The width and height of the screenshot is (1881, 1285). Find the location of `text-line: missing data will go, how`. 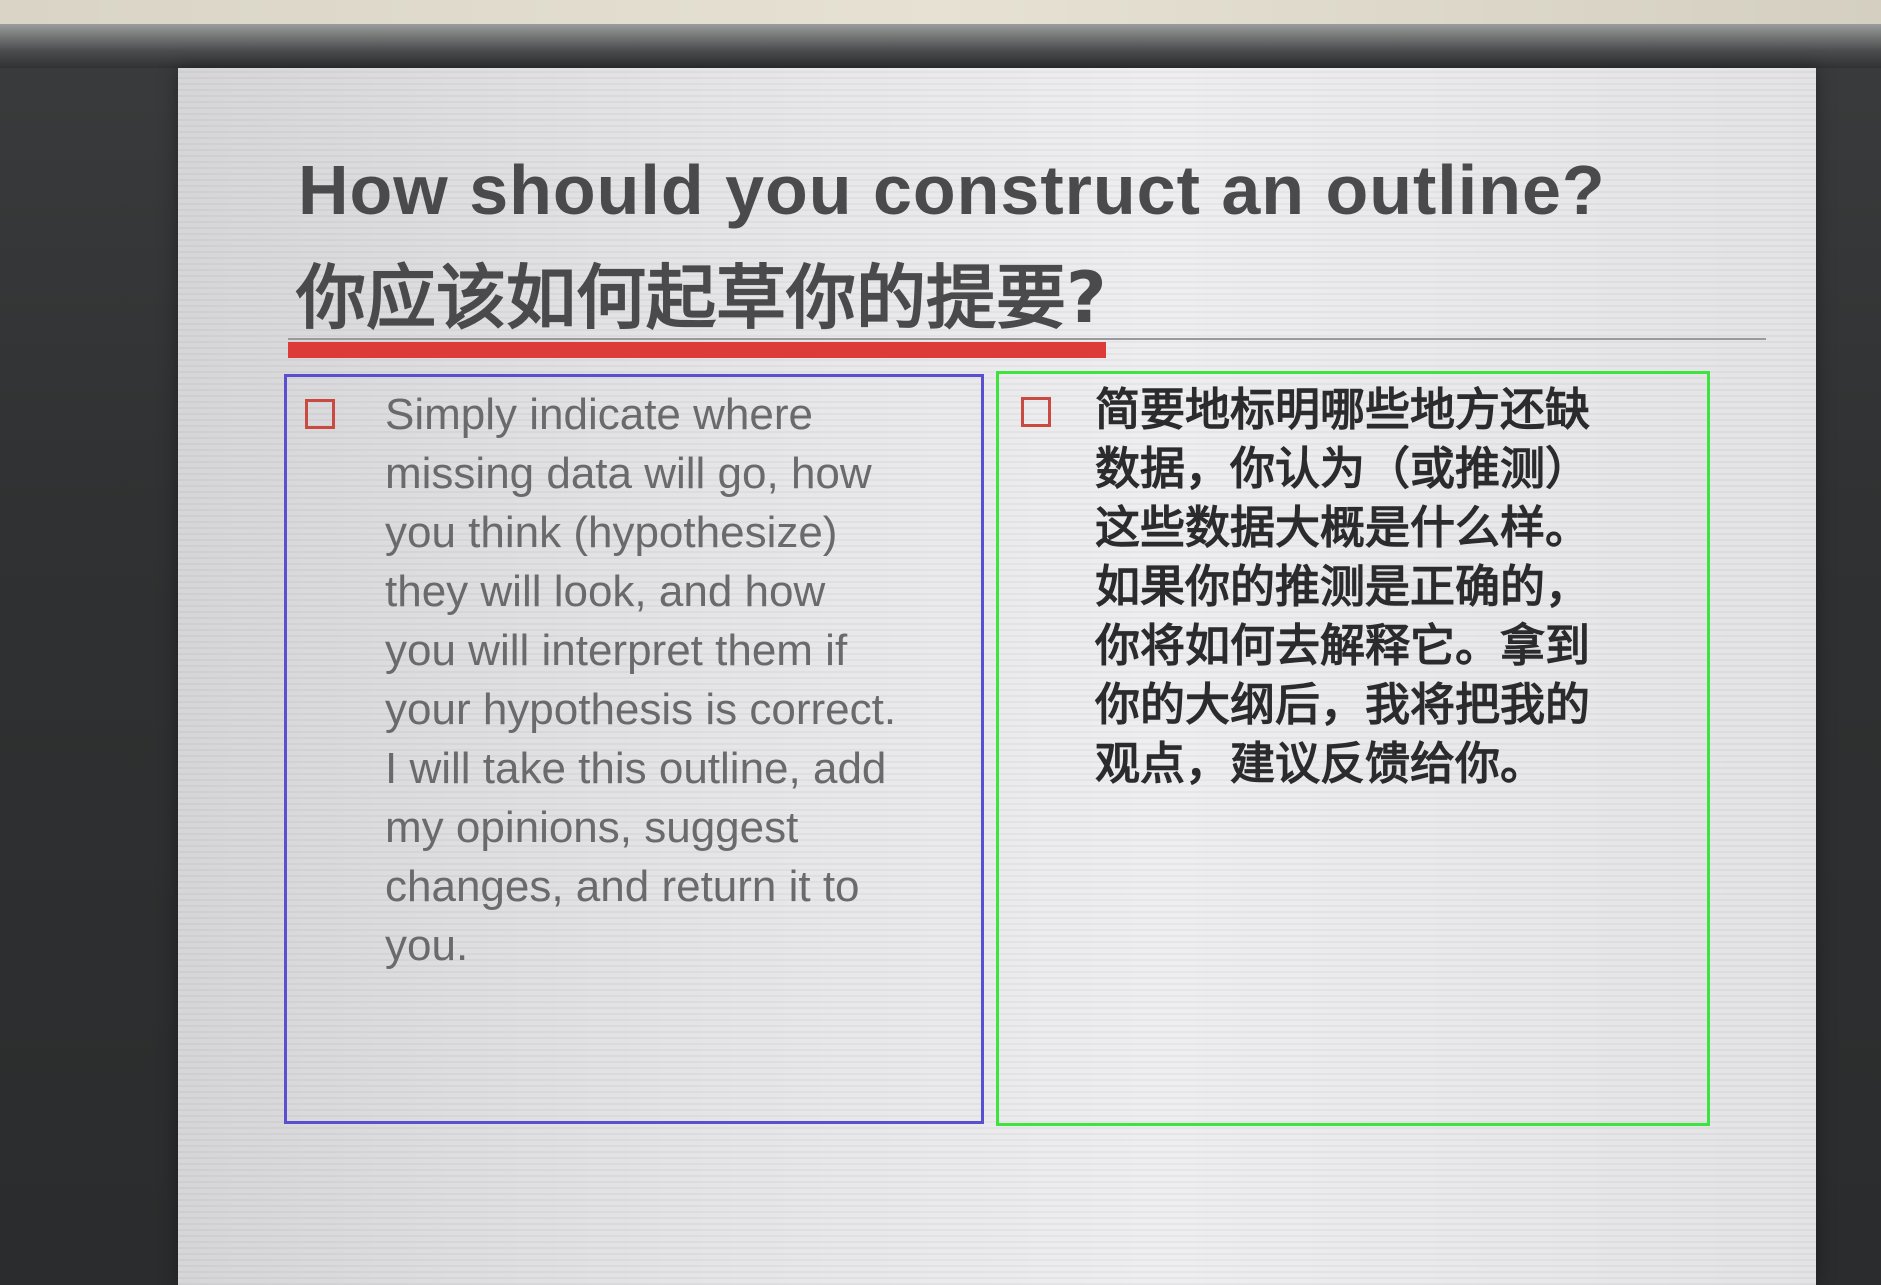

text-line: missing data will go, how is located at coordinates (628, 473).